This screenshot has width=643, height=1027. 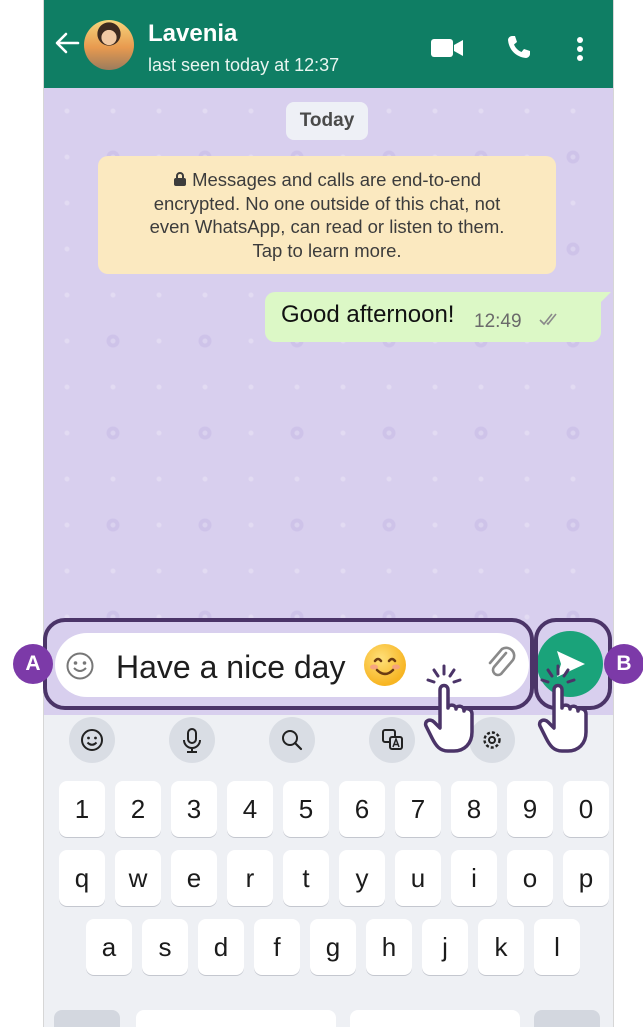 What do you see at coordinates (67, 43) in the screenshot?
I see `back-arrow-icon` at bounding box center [67, 43].